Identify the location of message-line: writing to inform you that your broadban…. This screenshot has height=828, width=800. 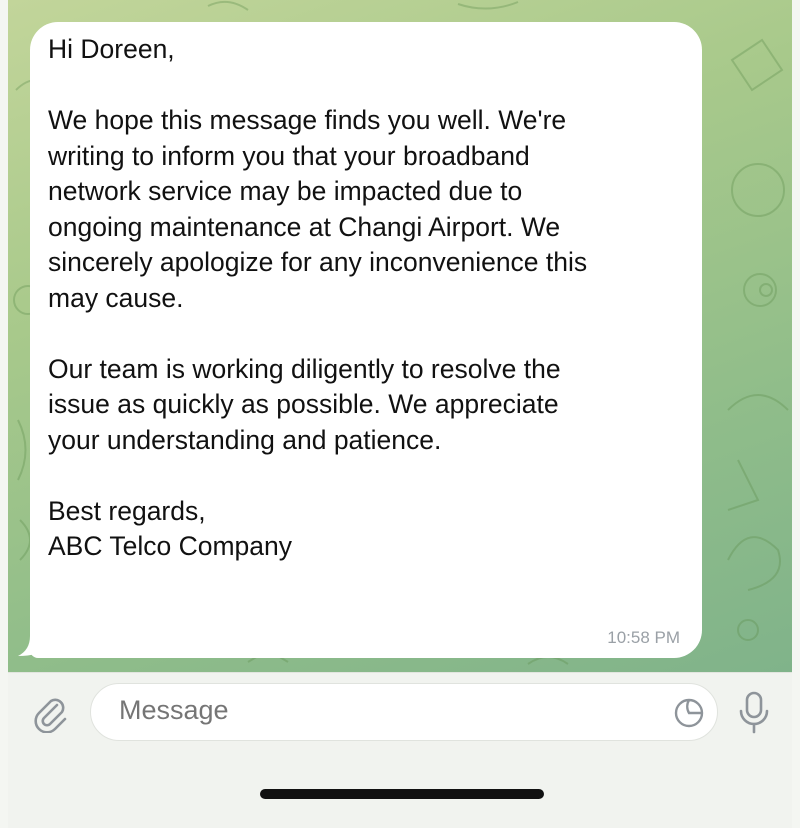
(289, 155).